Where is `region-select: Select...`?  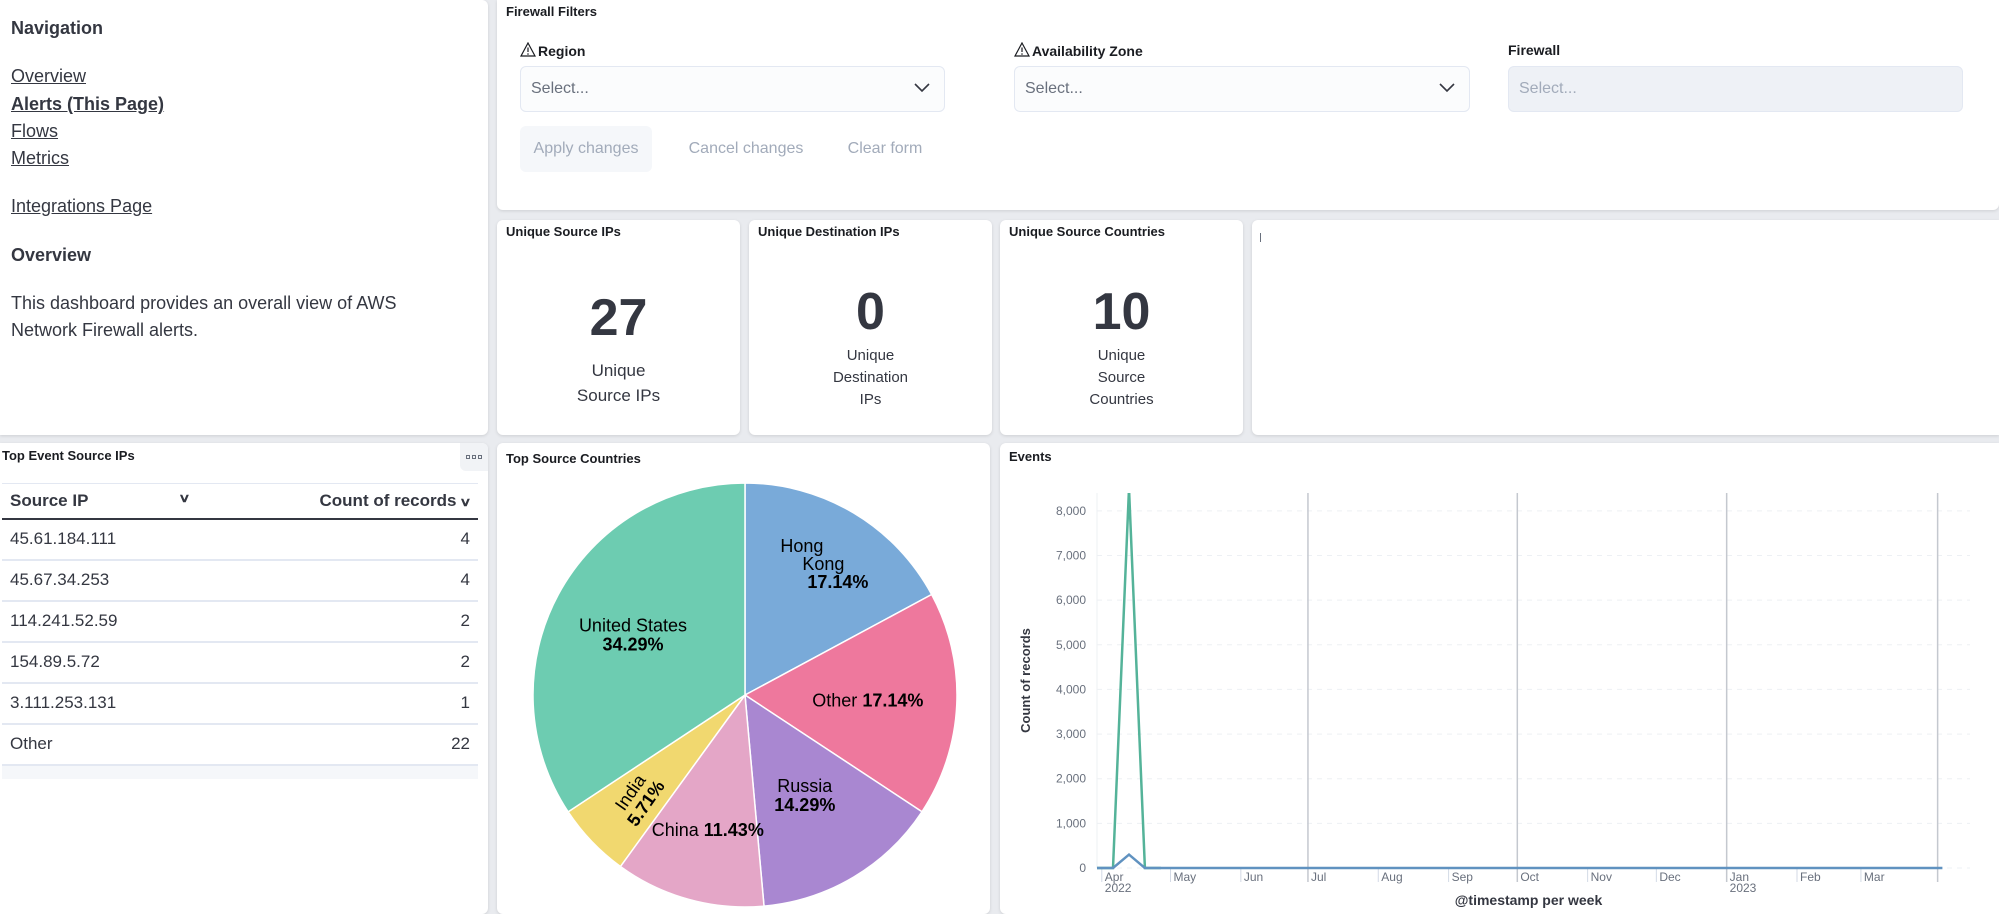 region-select: Select... is located at coordinates (732, 89).